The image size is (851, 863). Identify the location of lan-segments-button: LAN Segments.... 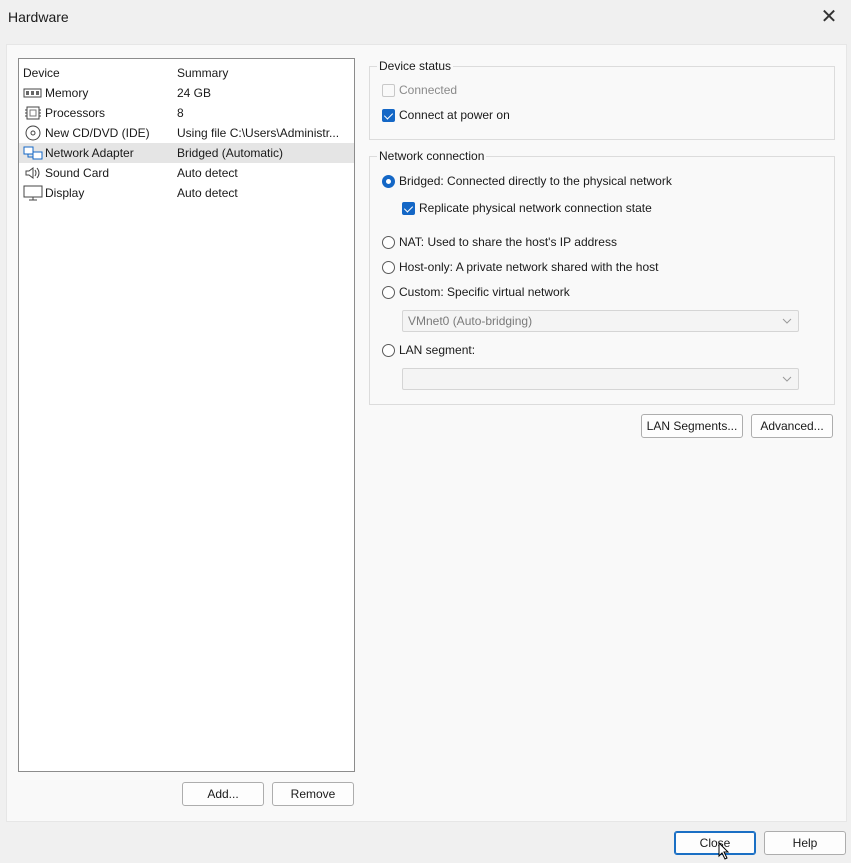
(692, 426).